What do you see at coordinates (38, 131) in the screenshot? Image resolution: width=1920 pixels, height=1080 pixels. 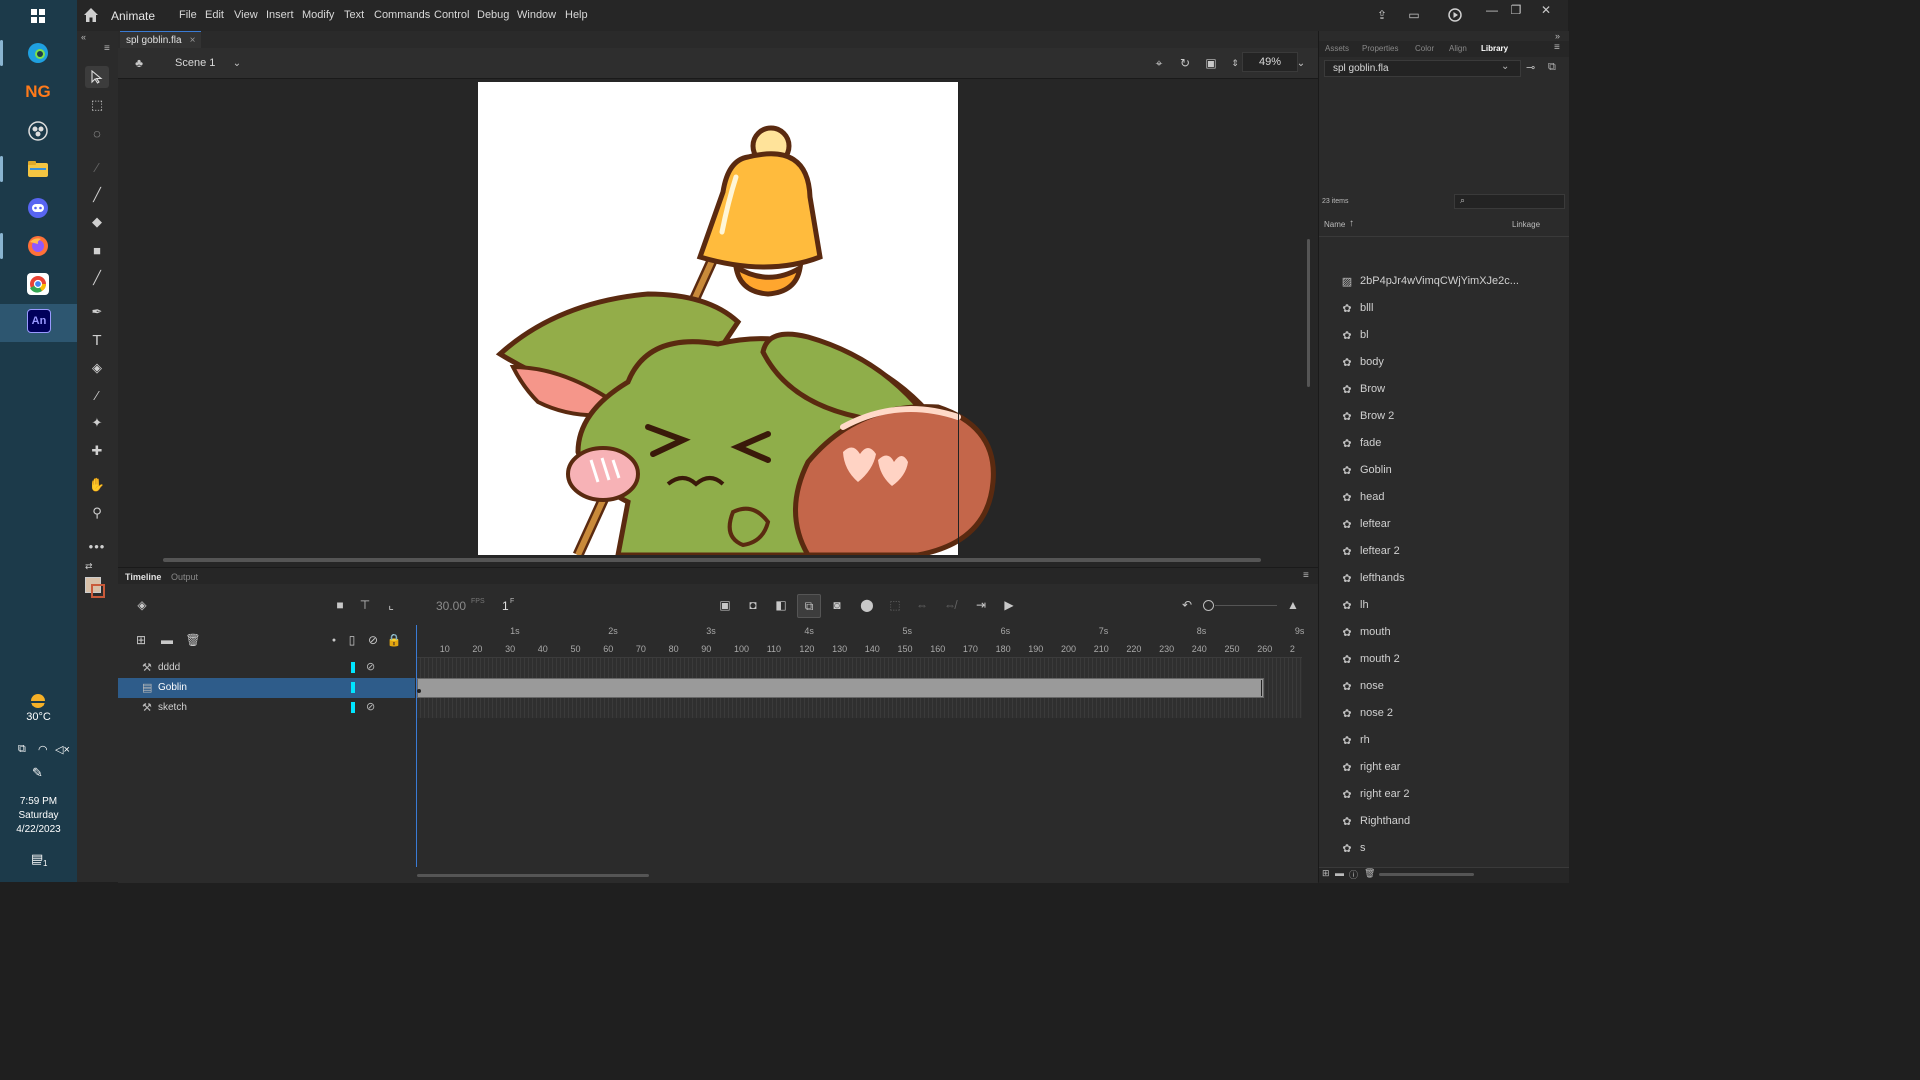 I see `obs-studio-icon` at bounding box center [38, 131].